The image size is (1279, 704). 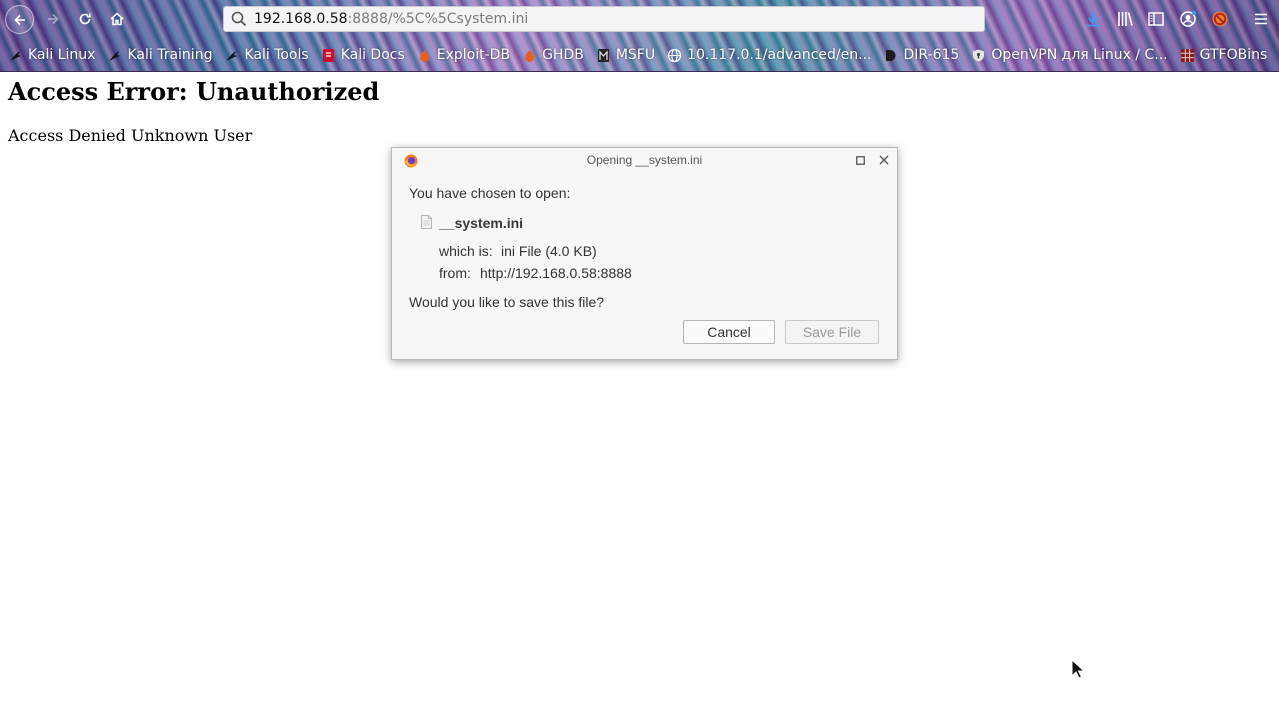 I want to click on bookmark-kali-docs: Kali Docs, so click(x=363, y=55).